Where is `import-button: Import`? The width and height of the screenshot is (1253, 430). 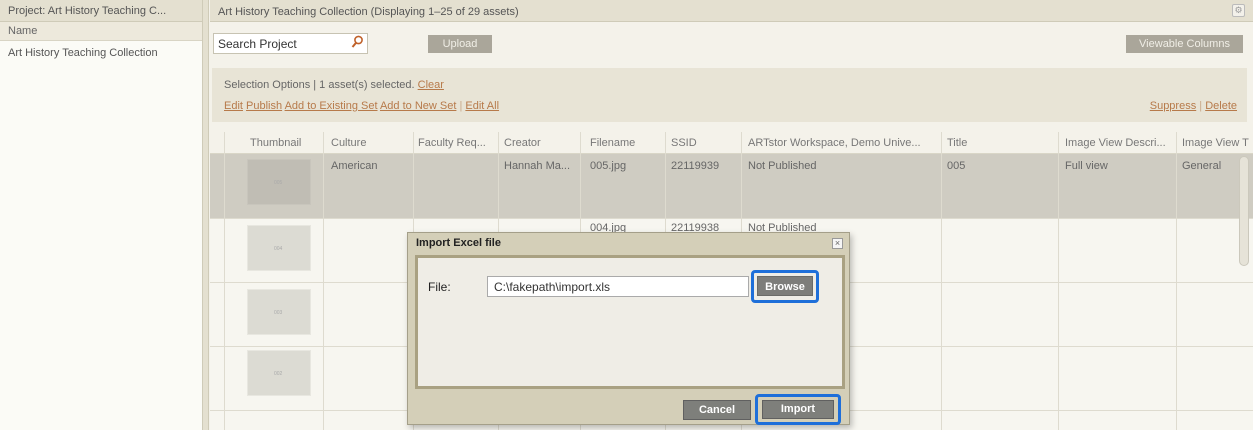
import-button: Import is located at coordinates (798, 409).